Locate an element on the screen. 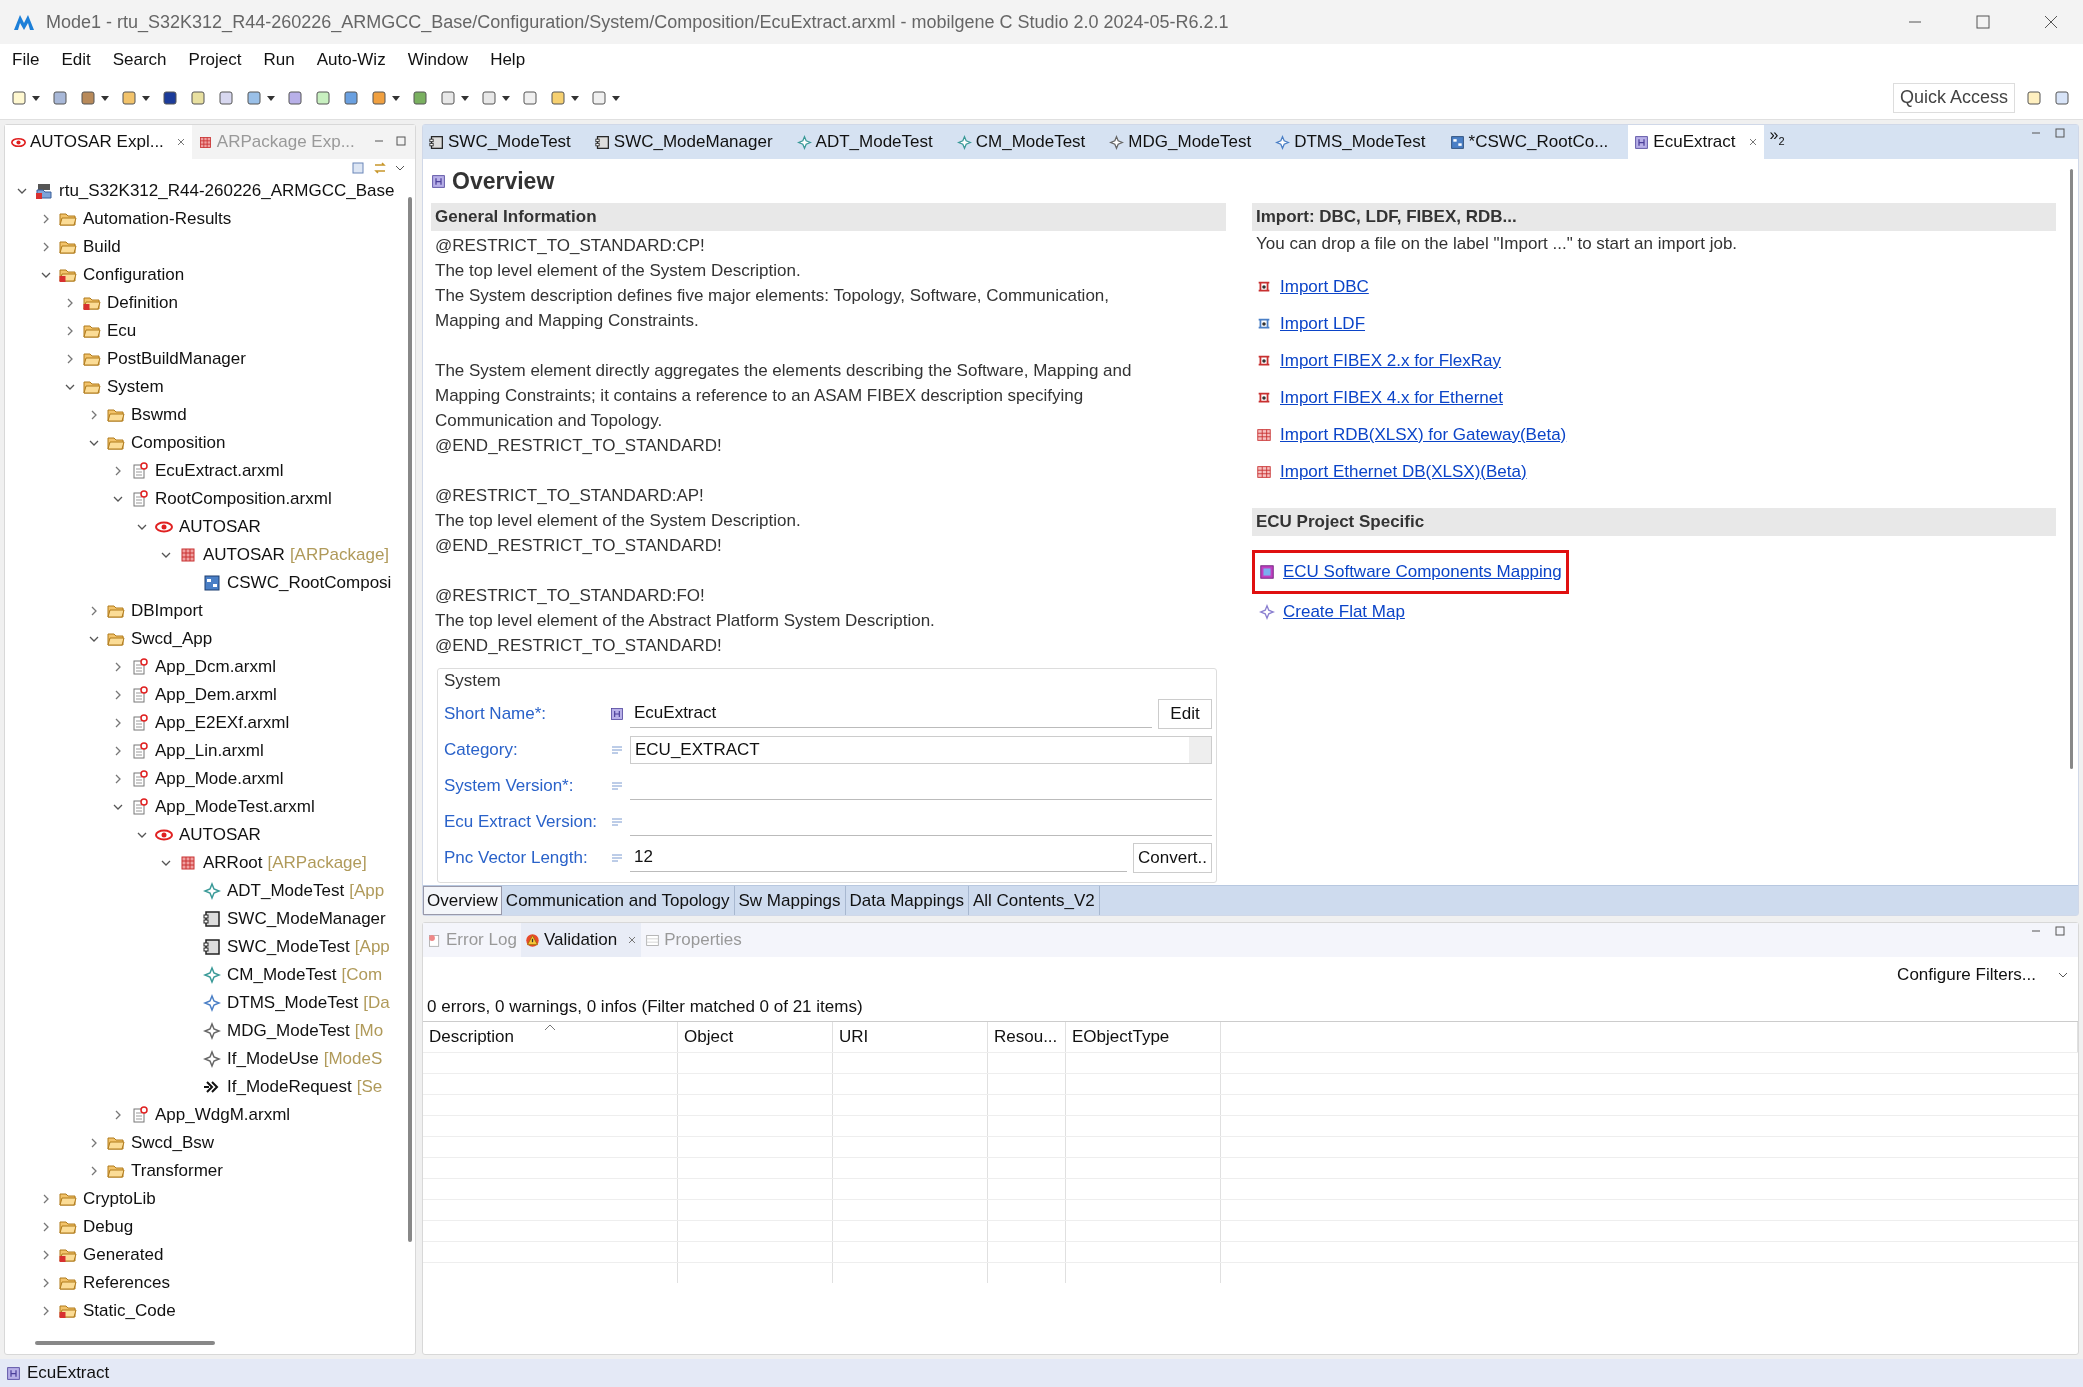  menu-item: File is located at coordinates (26, 60).